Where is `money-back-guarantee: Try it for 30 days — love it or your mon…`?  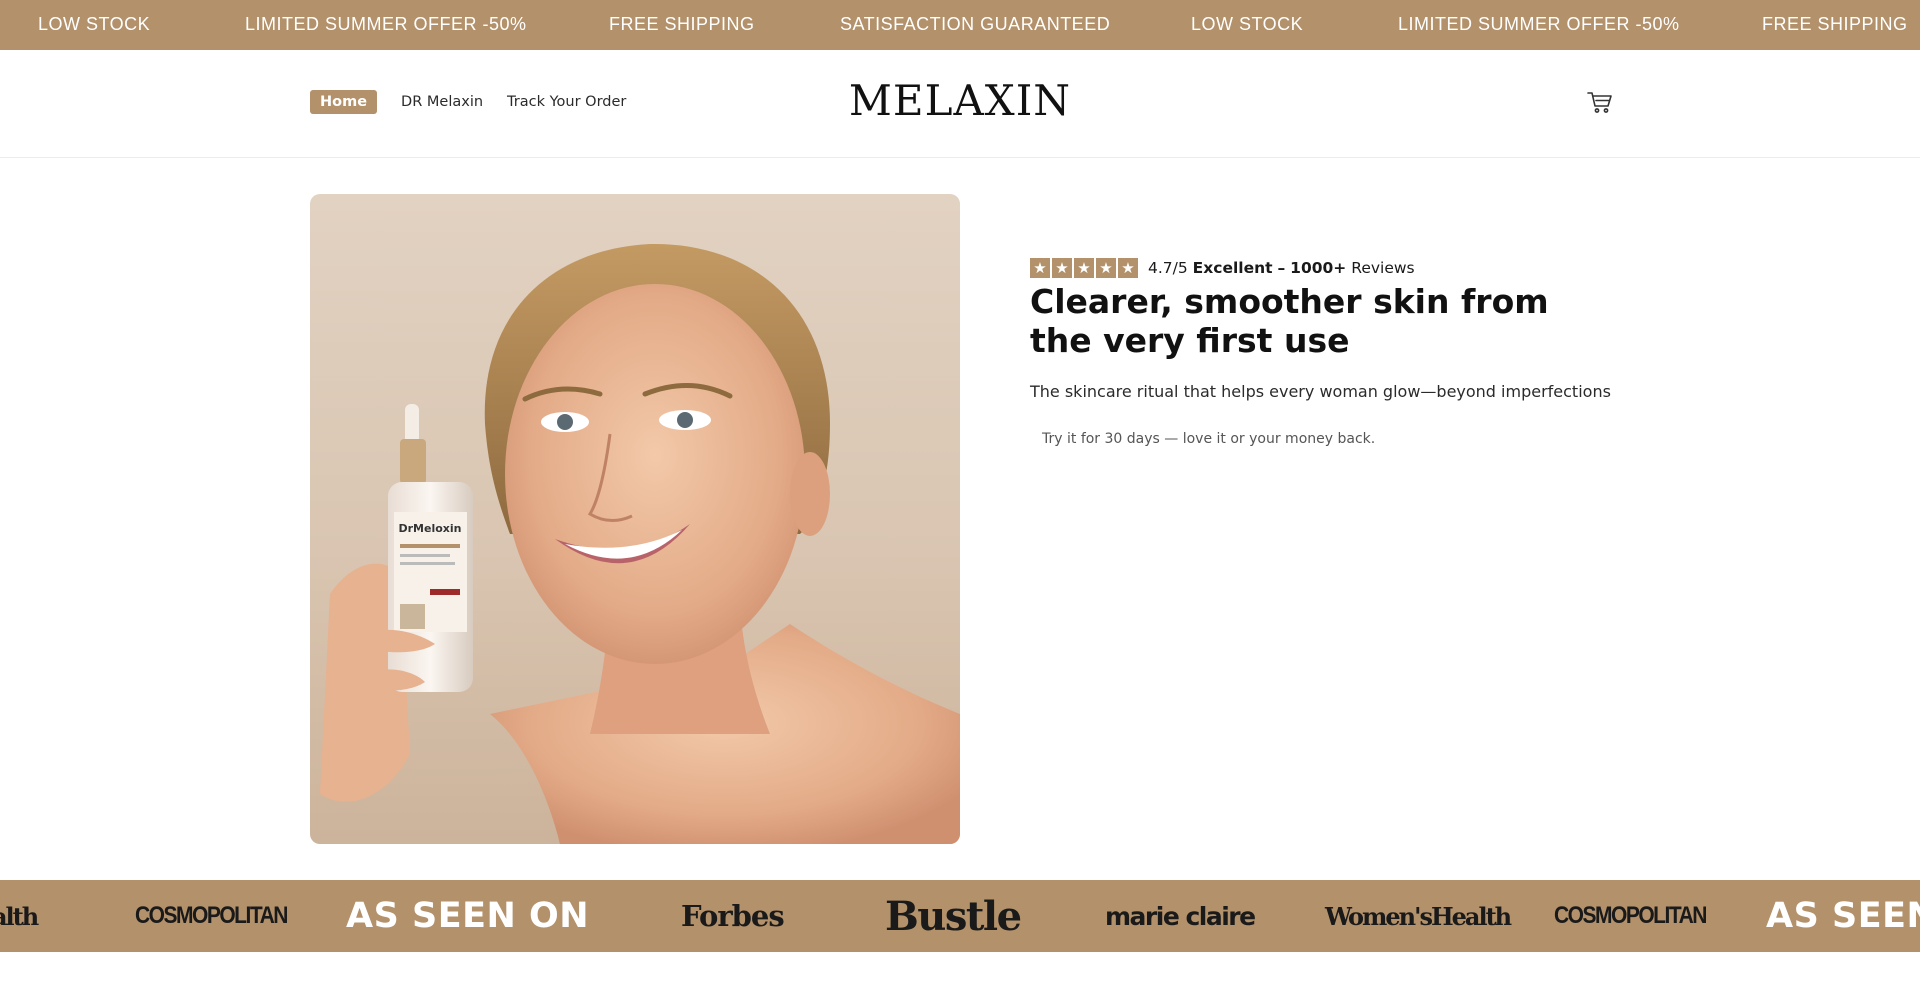
money-back-guarantee: Try it for 30 days — love it or your mon… is located at coordinates (1209, 439).